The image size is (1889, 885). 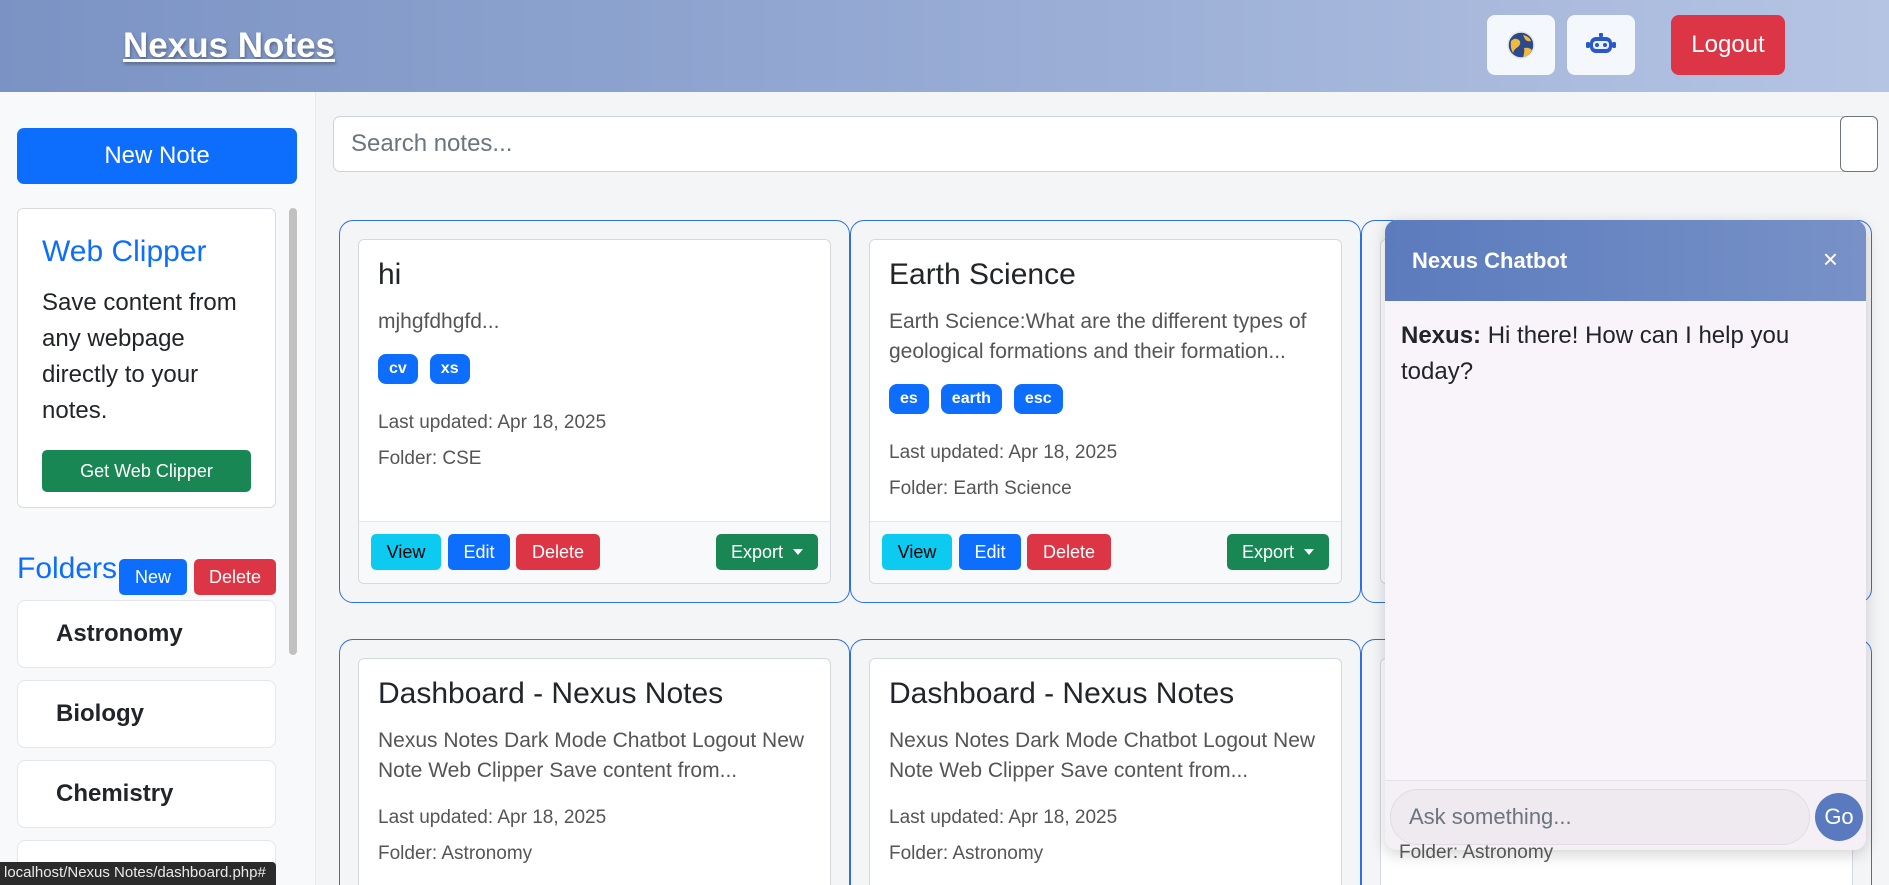 I want to click on note-title: hi, so click(x=390, y=274).